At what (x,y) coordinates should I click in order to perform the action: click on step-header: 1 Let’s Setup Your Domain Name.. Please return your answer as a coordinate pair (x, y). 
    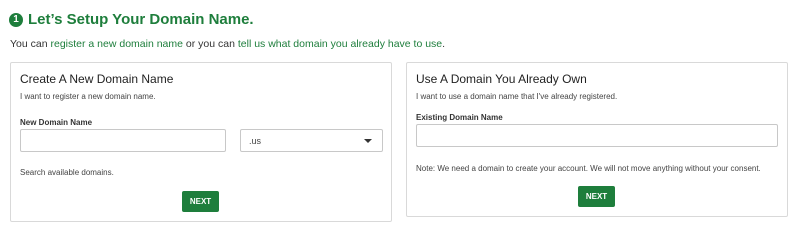
    Looking at the image, I should click on (131, 19).